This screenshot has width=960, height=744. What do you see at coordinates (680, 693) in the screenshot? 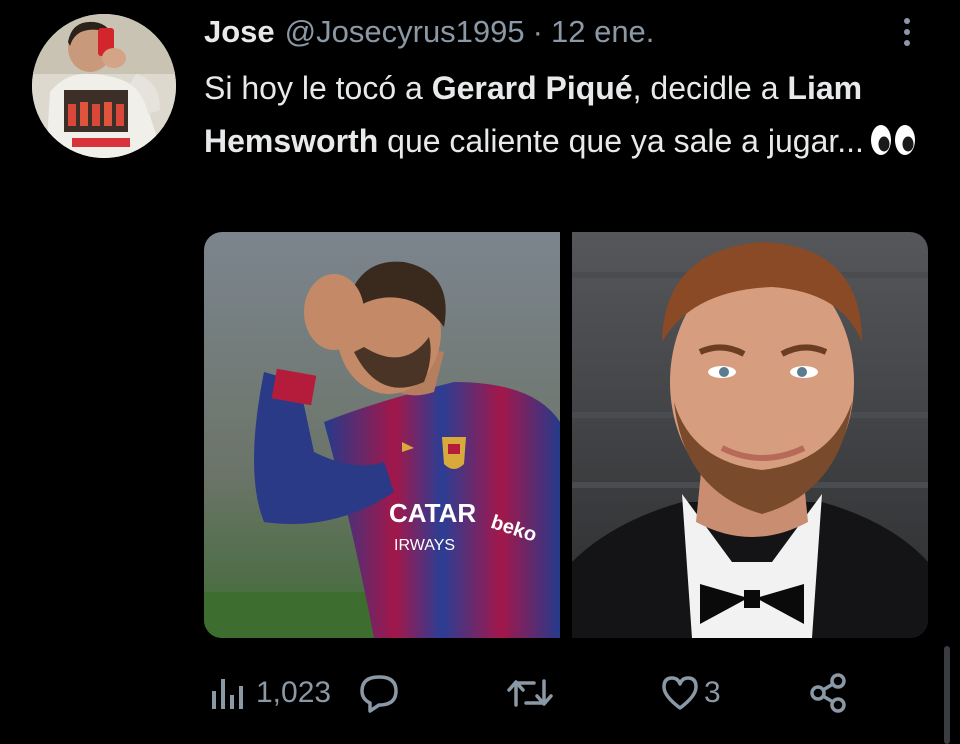
I see `heart-icon` at bounding box center [680, 693].